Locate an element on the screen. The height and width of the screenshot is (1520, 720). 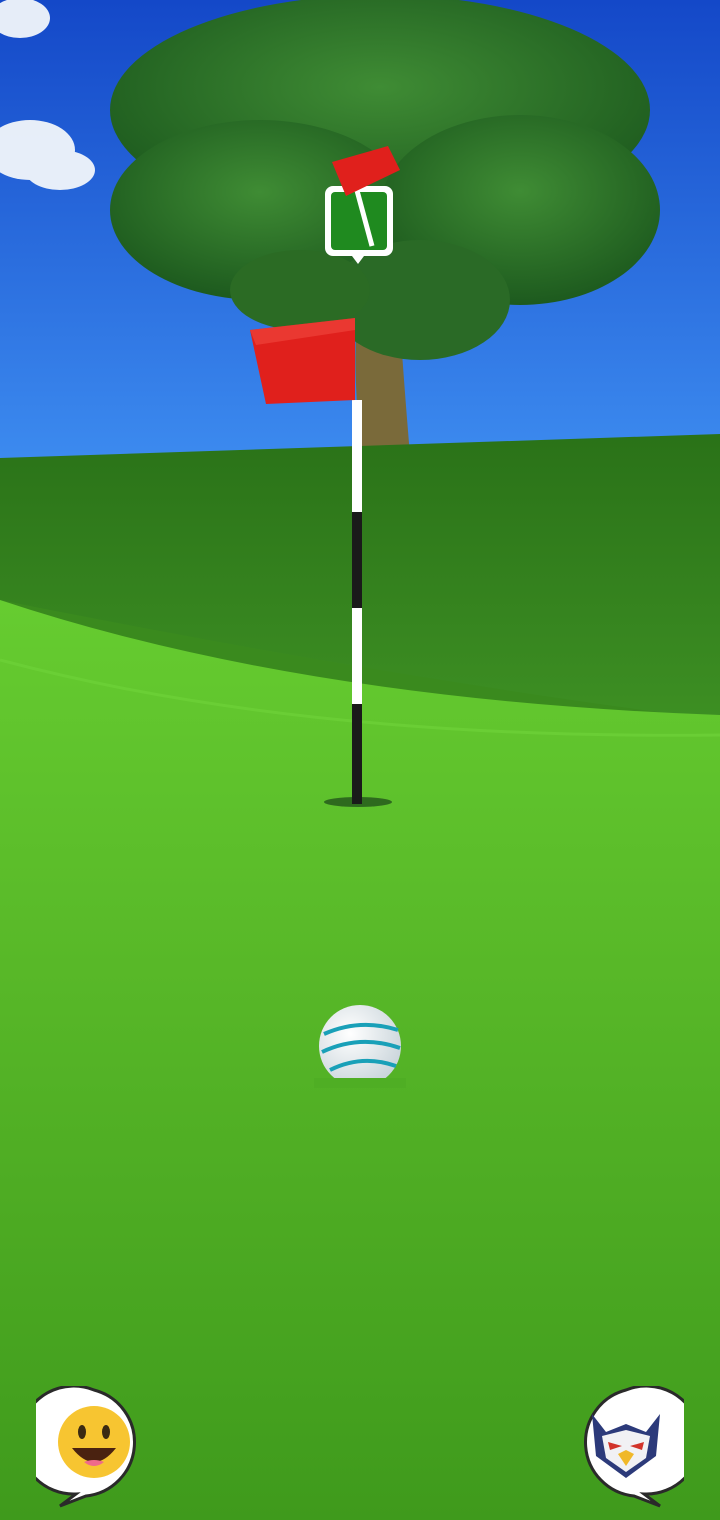
emoji-chat-button is located at coordinates (94, 1447).